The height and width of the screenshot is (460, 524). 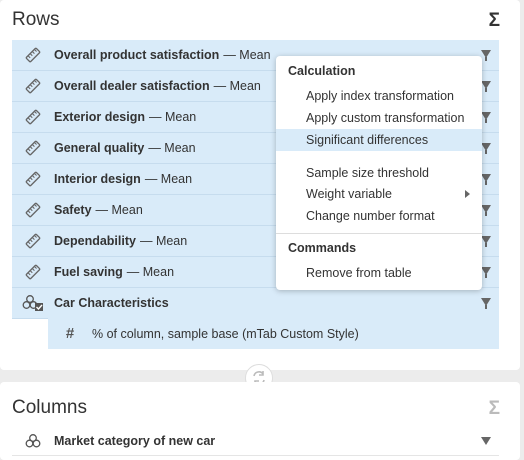 I want to click on menu-item-weight-variable-label: Weight variable, so click(x=349, y=194).